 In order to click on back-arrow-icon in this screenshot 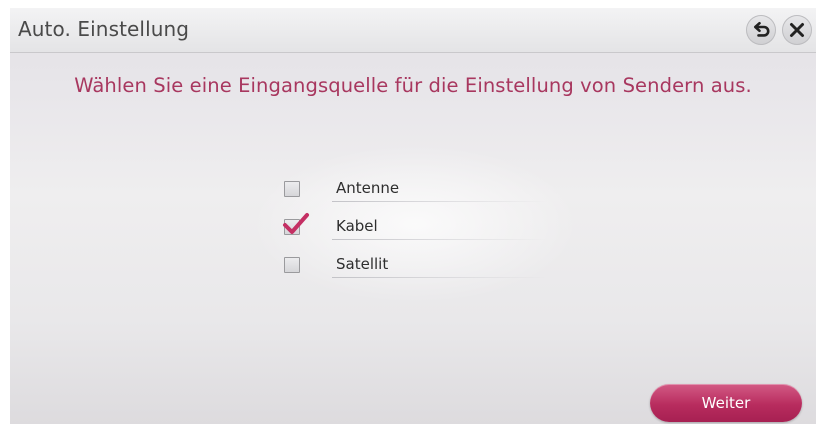, I will do `click(762, 29)`.